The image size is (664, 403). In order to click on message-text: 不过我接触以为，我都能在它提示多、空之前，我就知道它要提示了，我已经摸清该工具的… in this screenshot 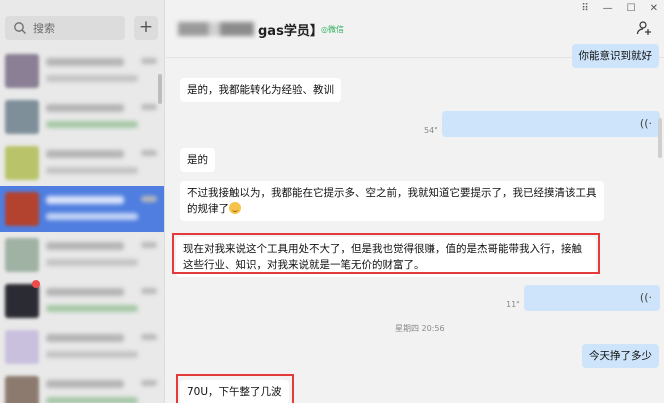, I will do `click(392, 201)`.